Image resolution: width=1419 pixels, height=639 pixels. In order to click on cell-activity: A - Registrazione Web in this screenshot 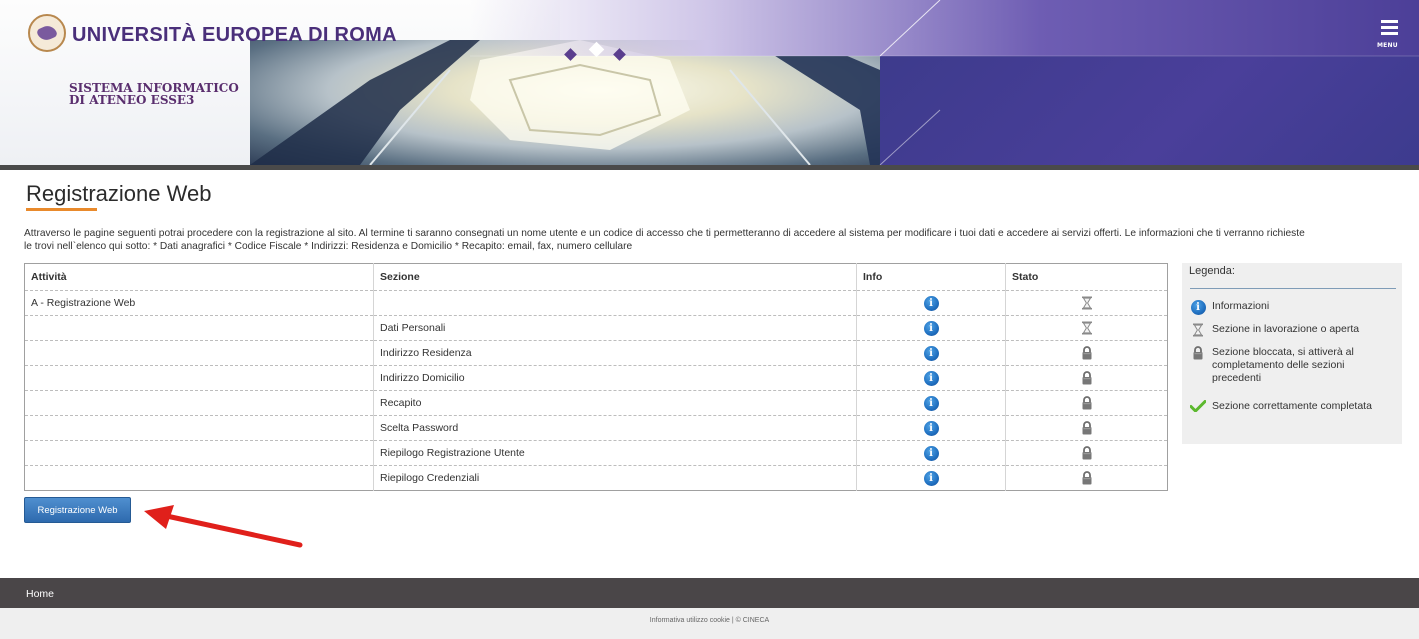, I will do `click(199, 303)`.